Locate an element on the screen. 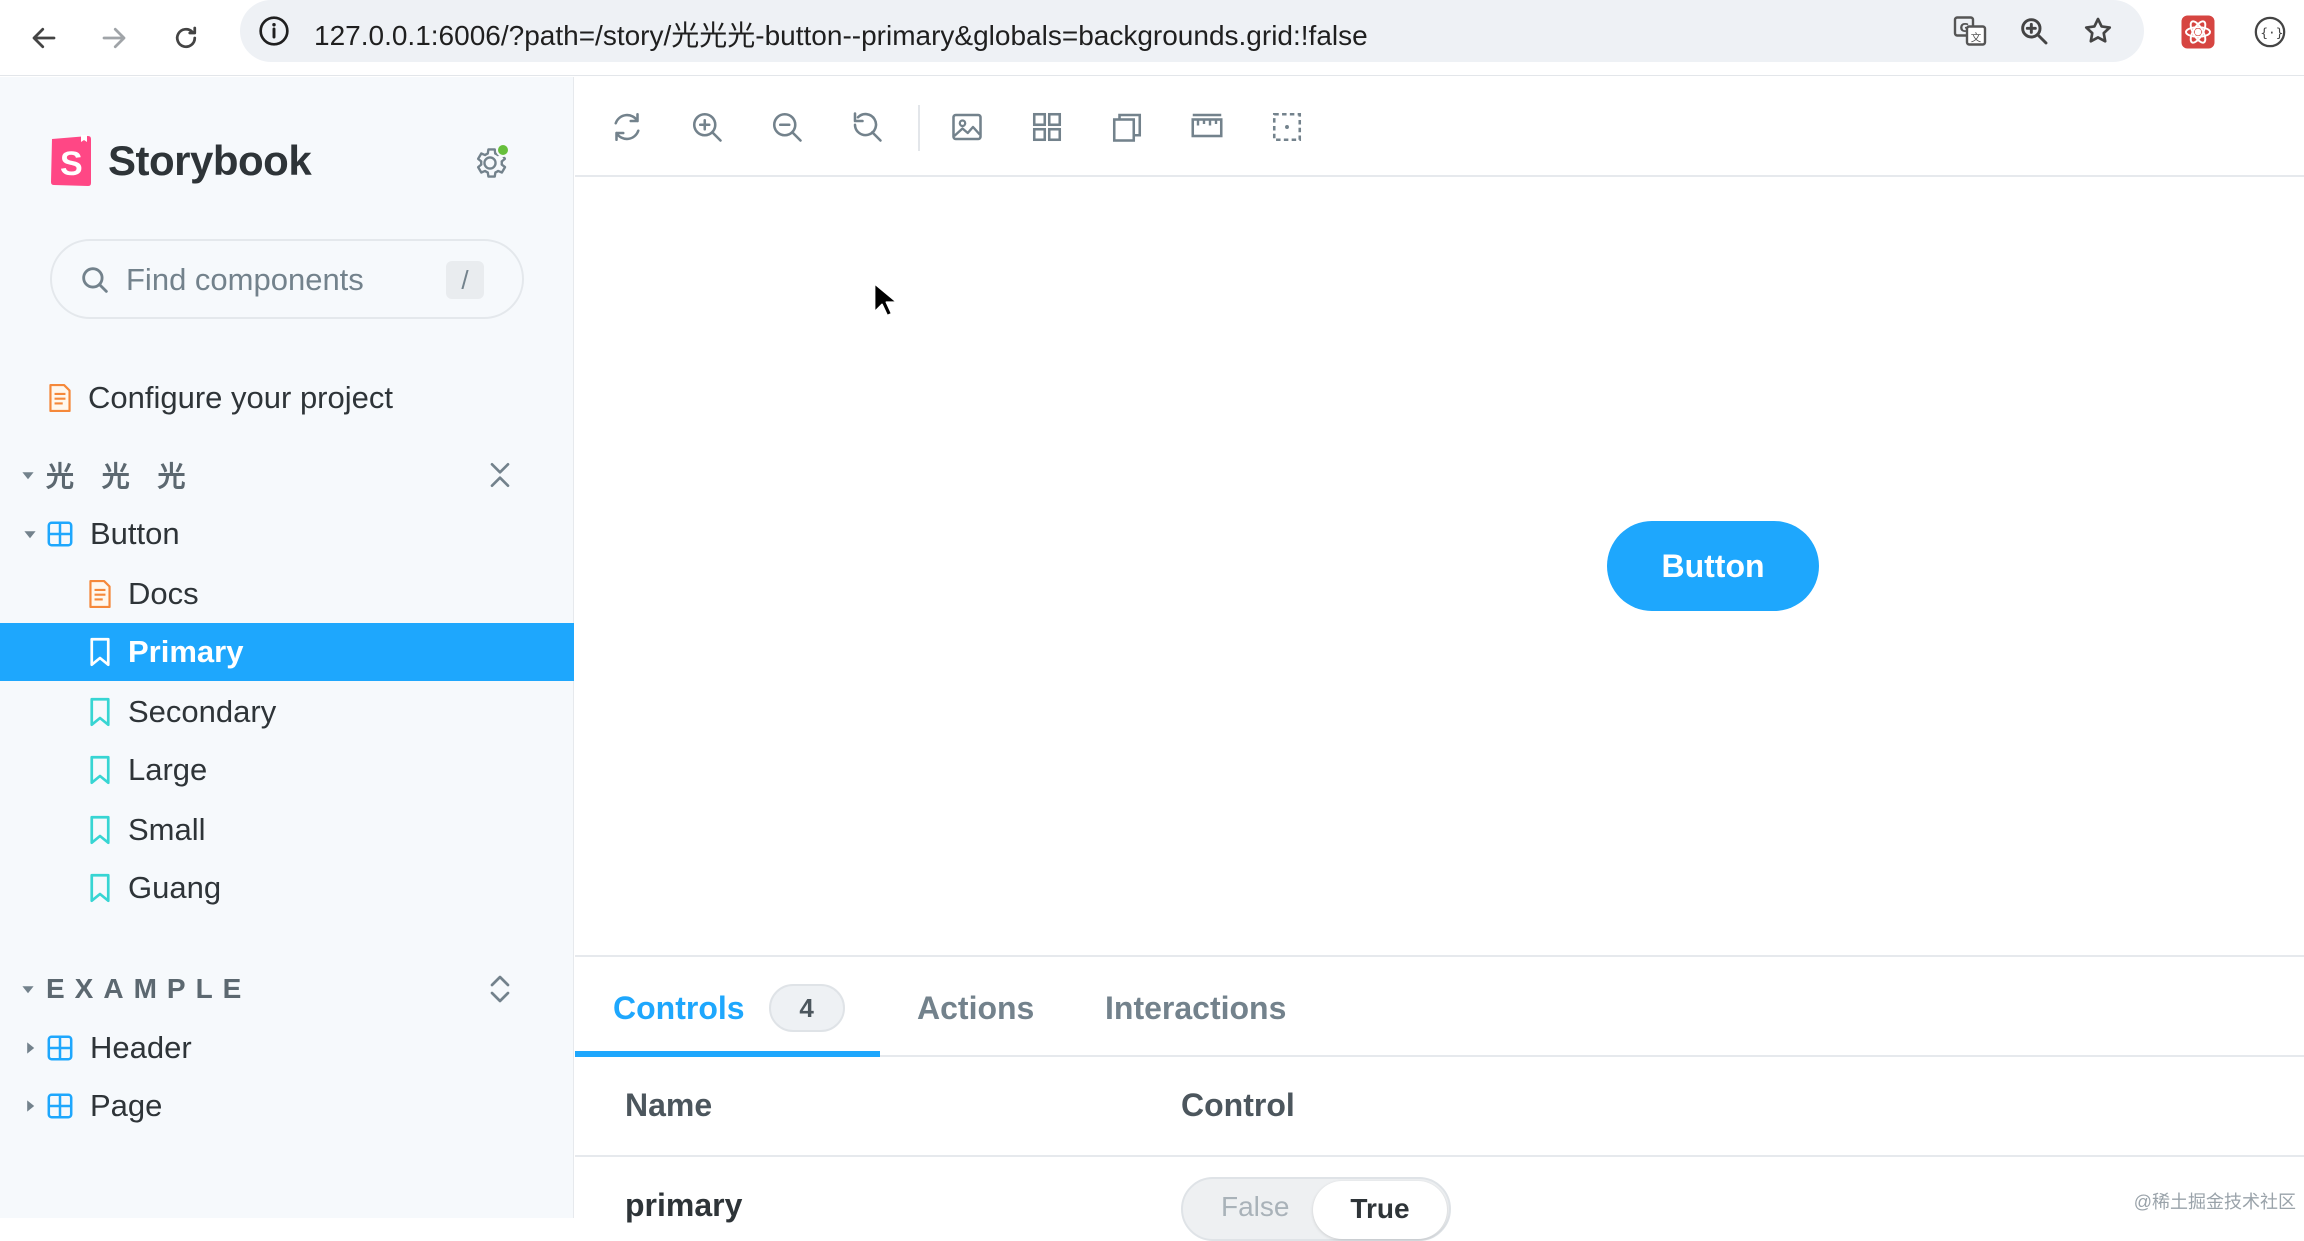  column-header-control: Control is located at coordinates (1238, 1105).